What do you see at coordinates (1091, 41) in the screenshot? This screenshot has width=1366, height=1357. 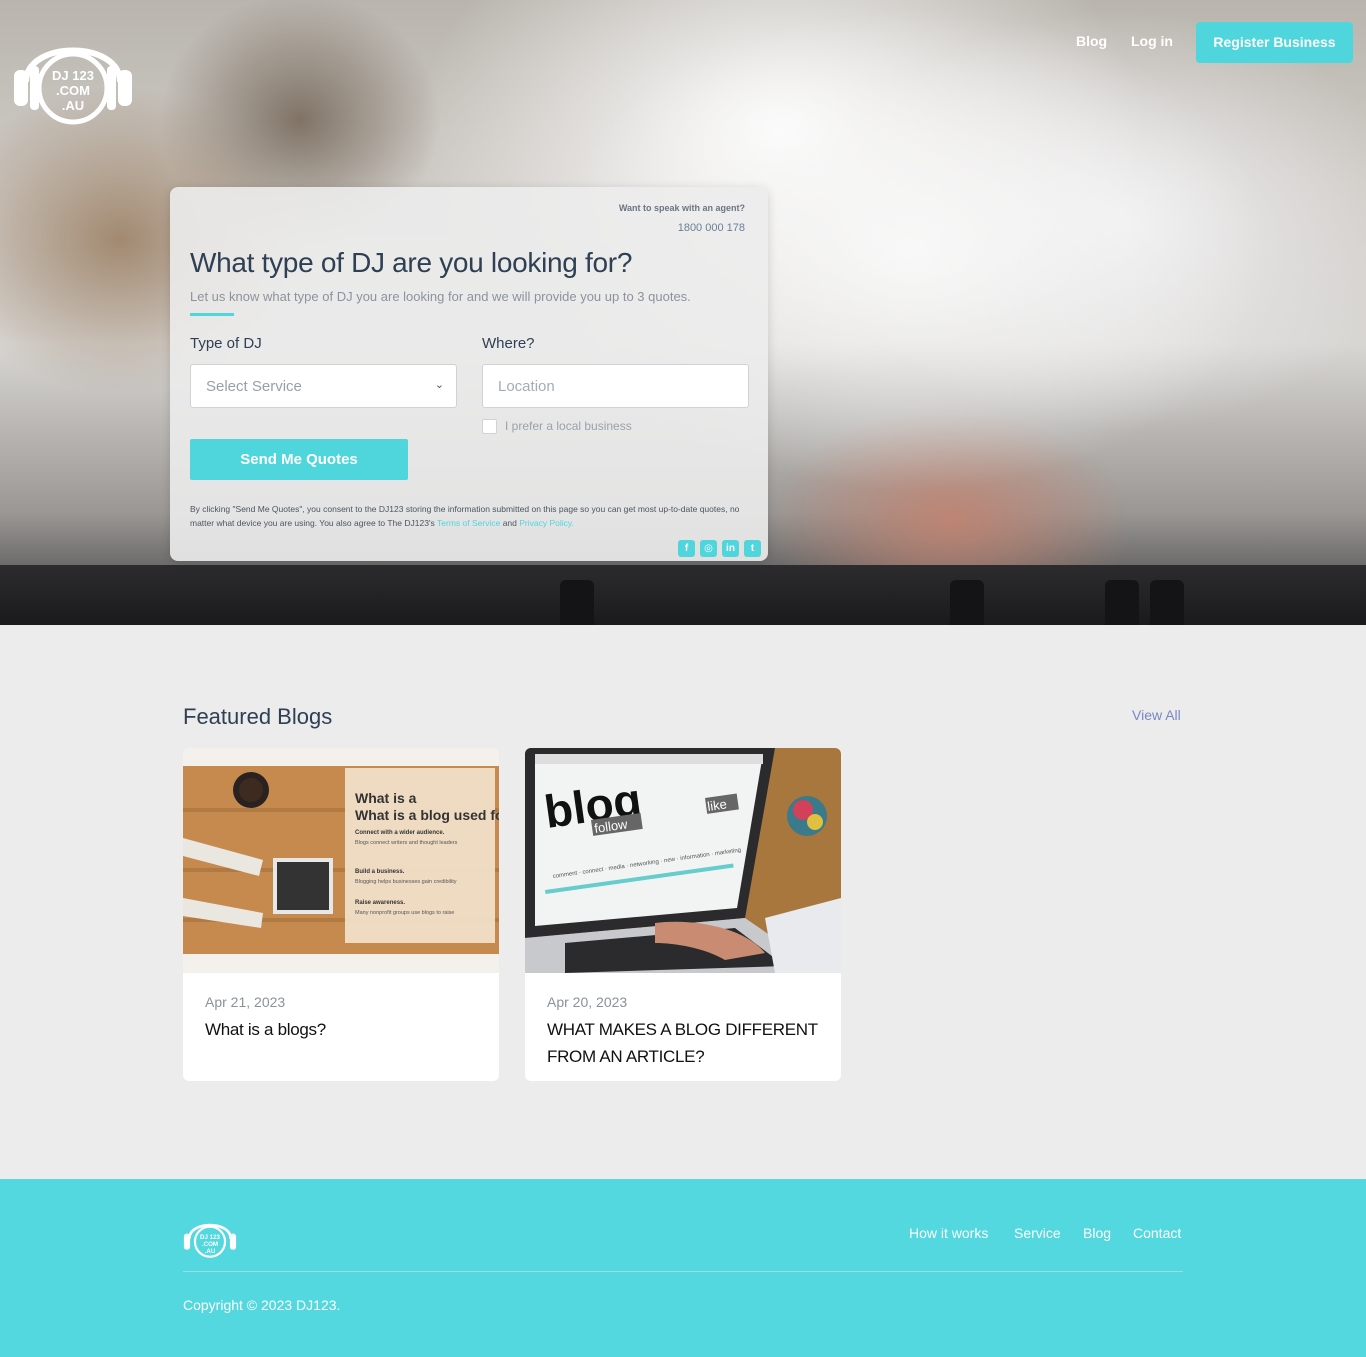 I see `nav-blog-link: Blog` at bounding box center [1091, 41].